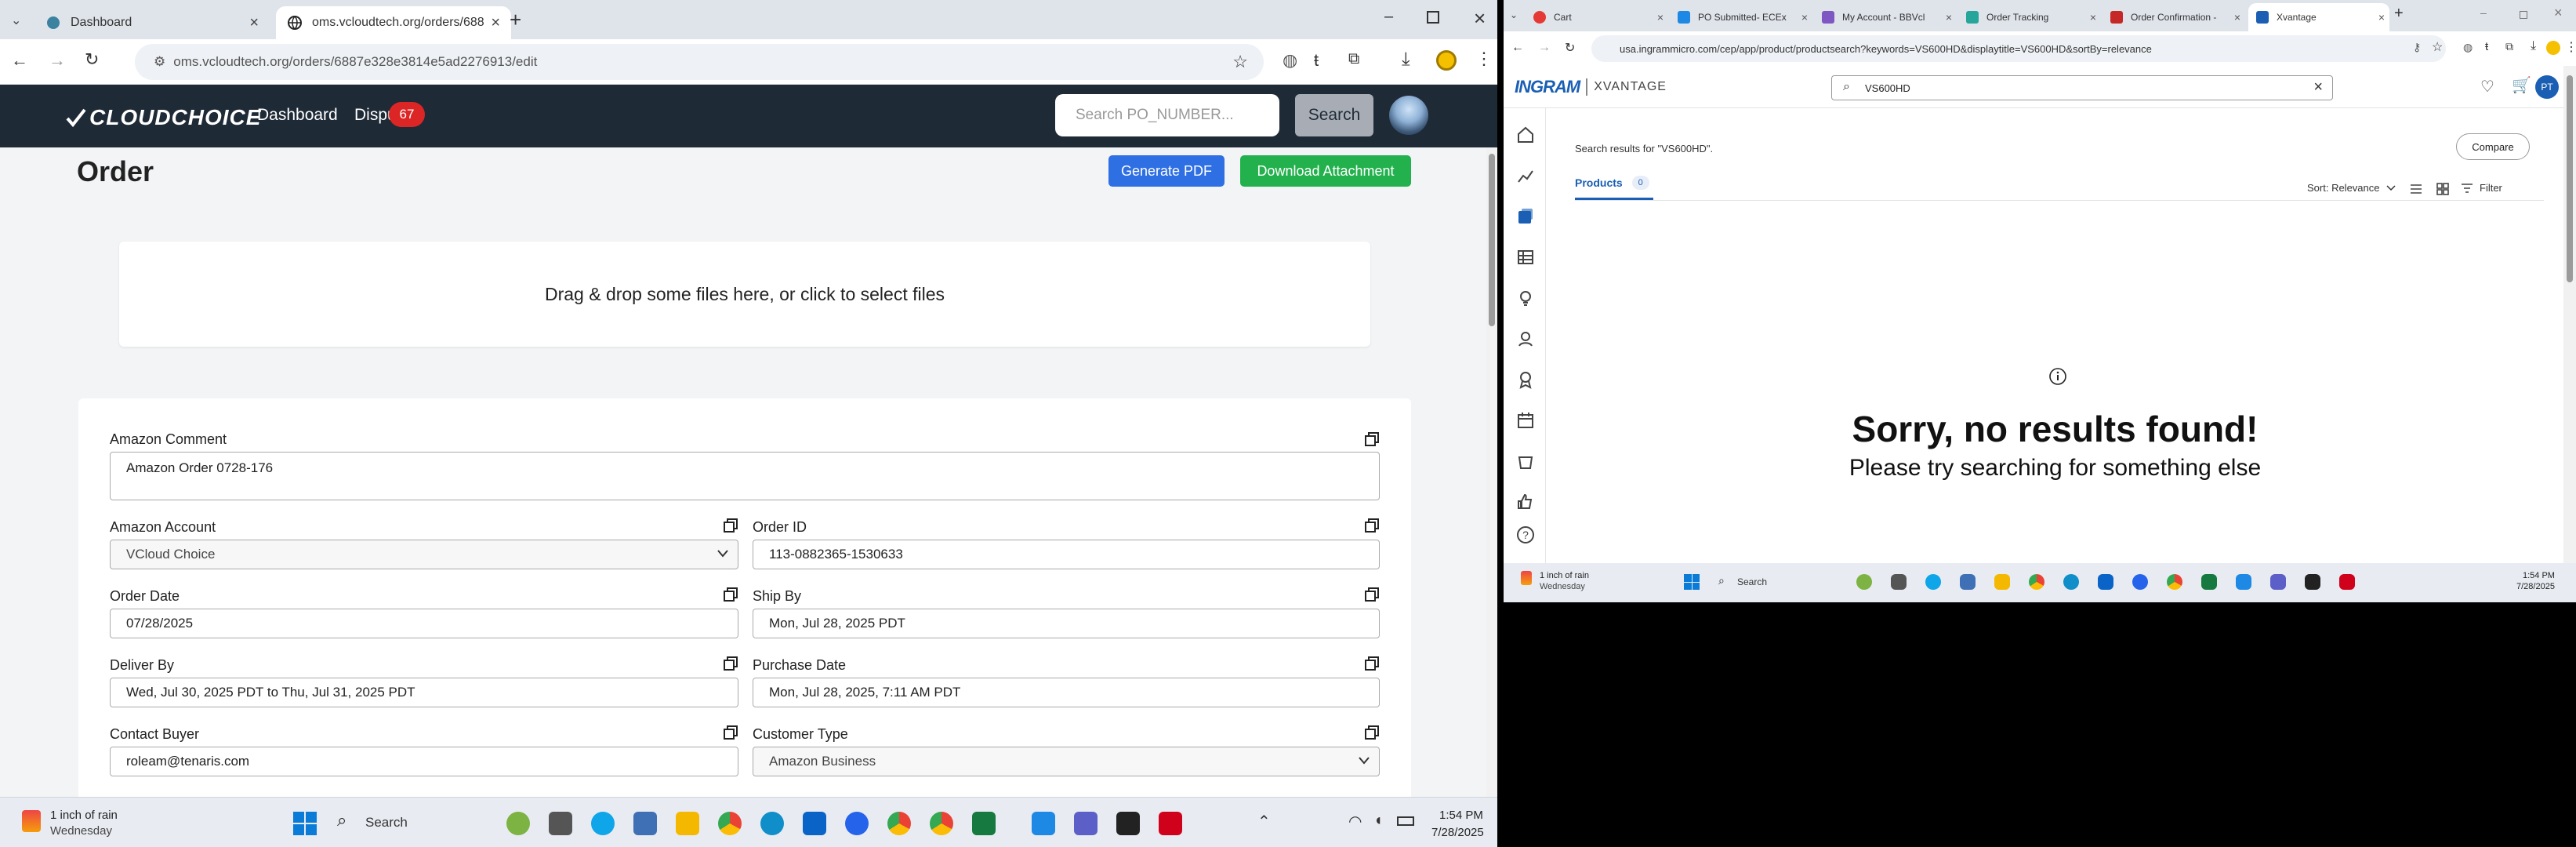 This screenshot has width=2576, height=847. I want to click on list-view-icon, so click(2416, 189).